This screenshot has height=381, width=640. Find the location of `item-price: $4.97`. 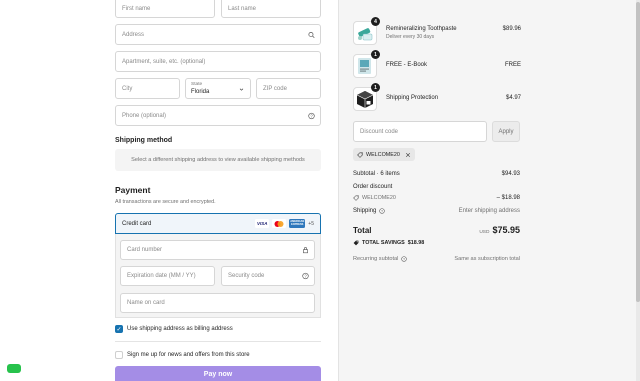

item-price: $4.97 is located at coordinates (513, 98).